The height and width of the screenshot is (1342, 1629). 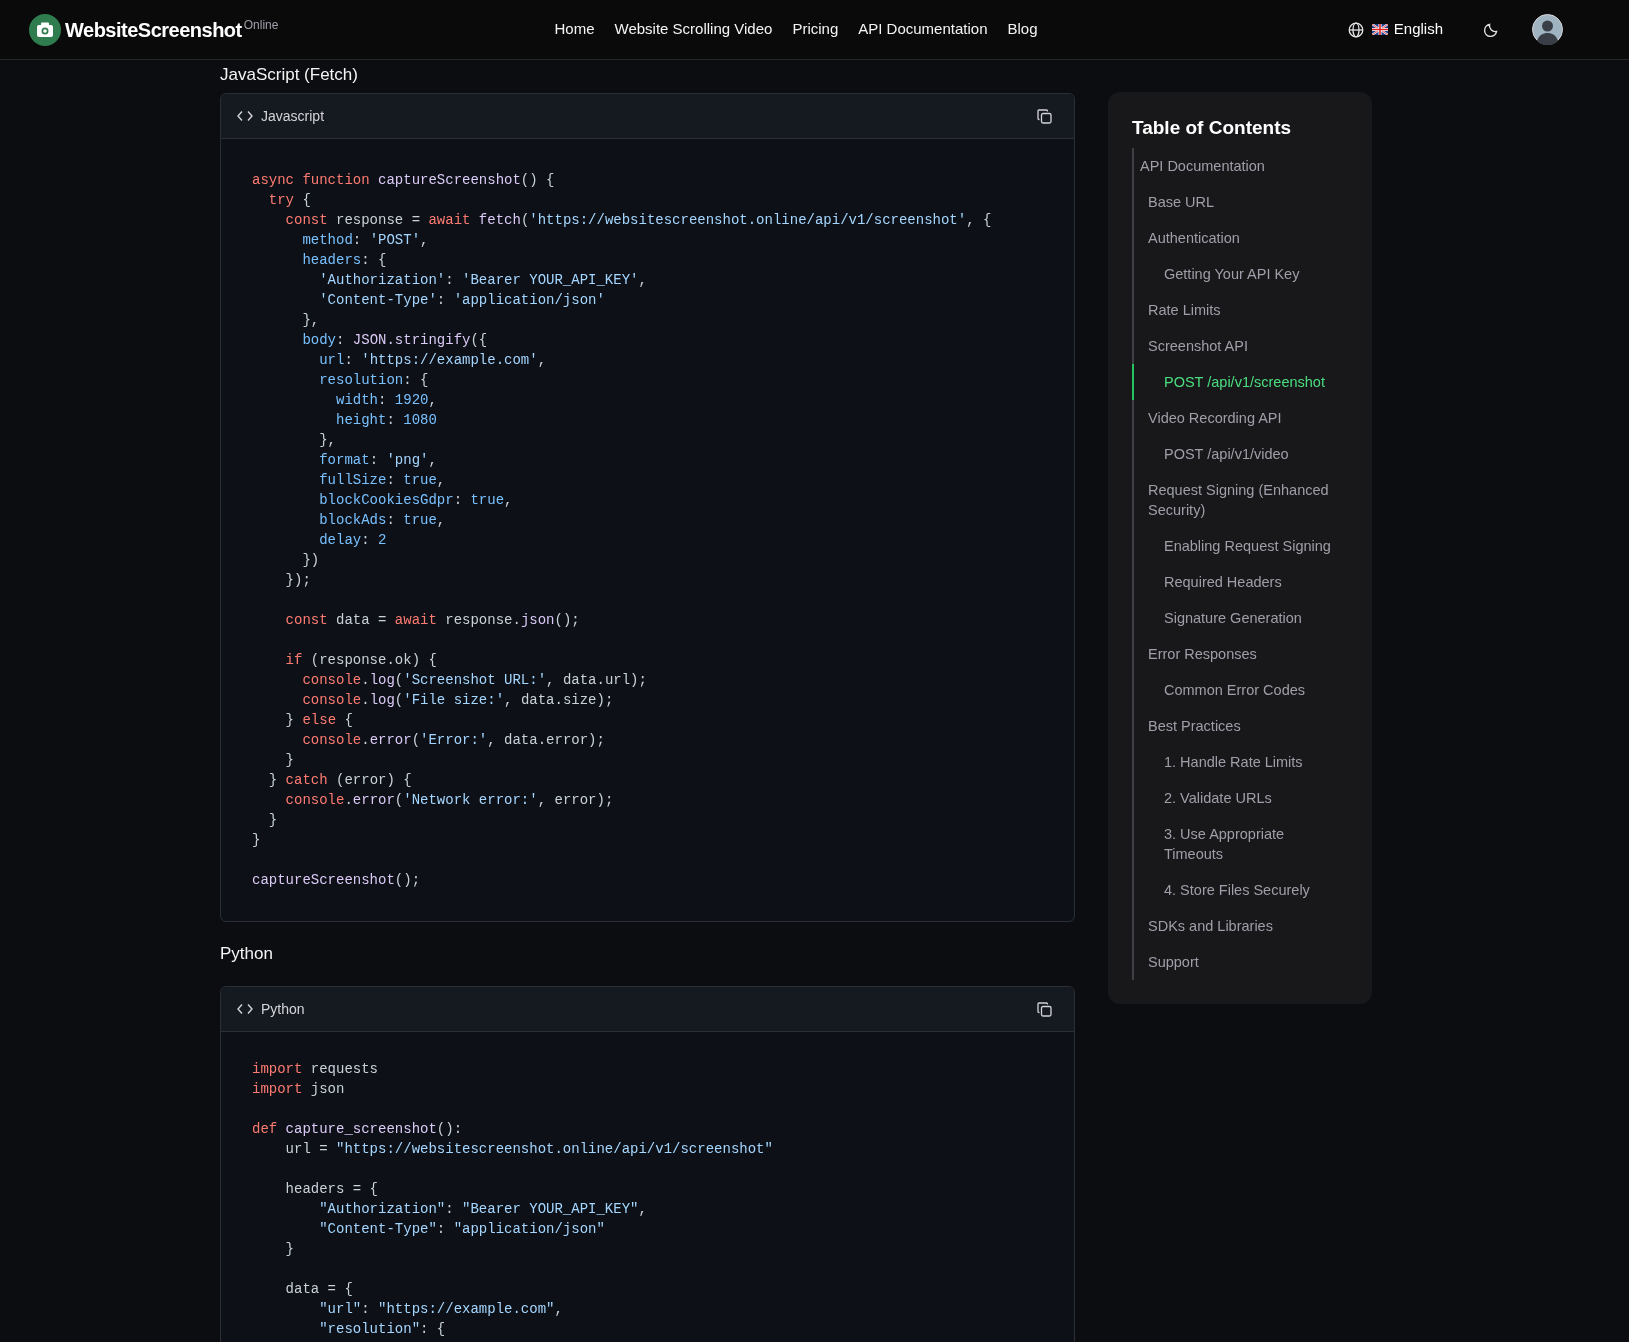 I want to click on toc-link: Base URL, so click(x=1234, y=202).